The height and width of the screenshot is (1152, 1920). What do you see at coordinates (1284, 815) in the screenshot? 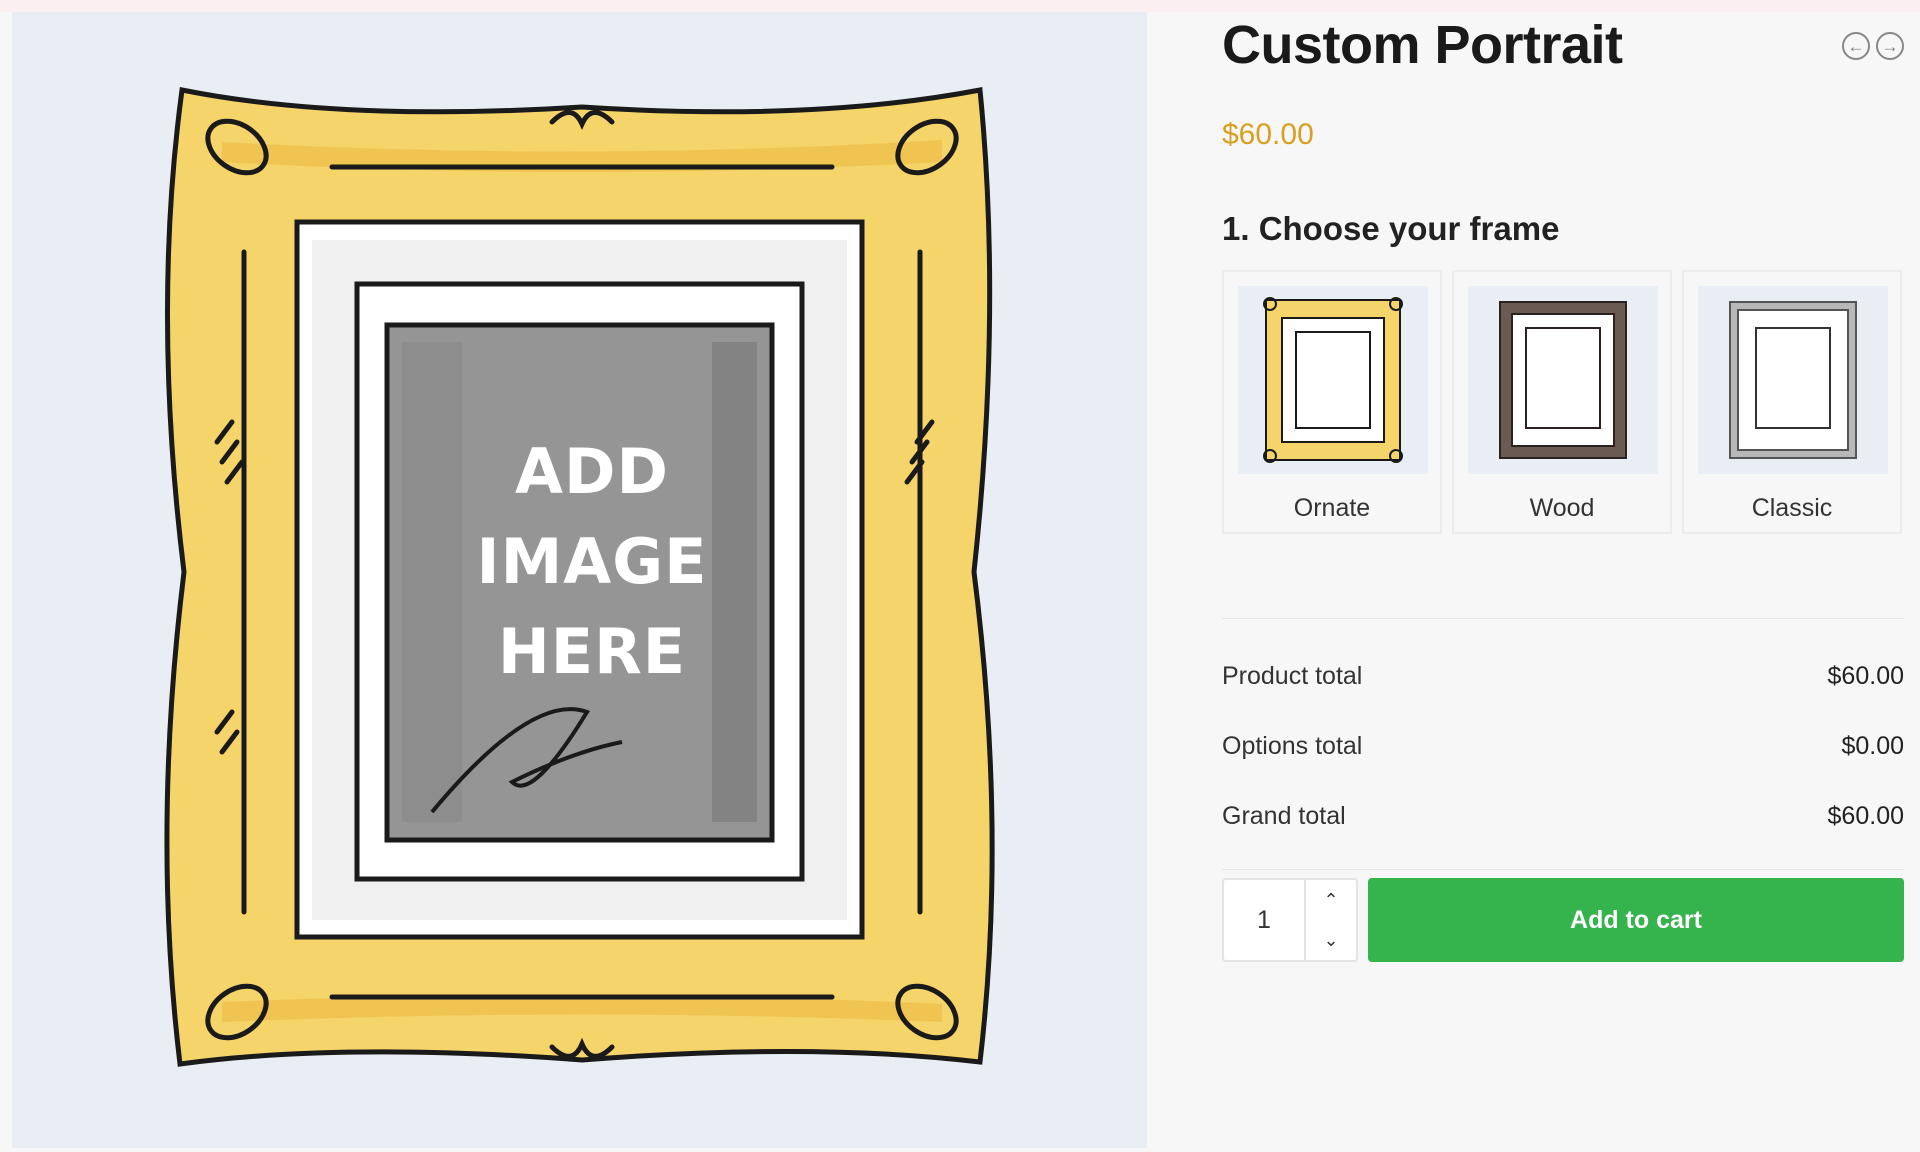
I see `grand-total-label: Grand total` at bounding box center [1284, 815].